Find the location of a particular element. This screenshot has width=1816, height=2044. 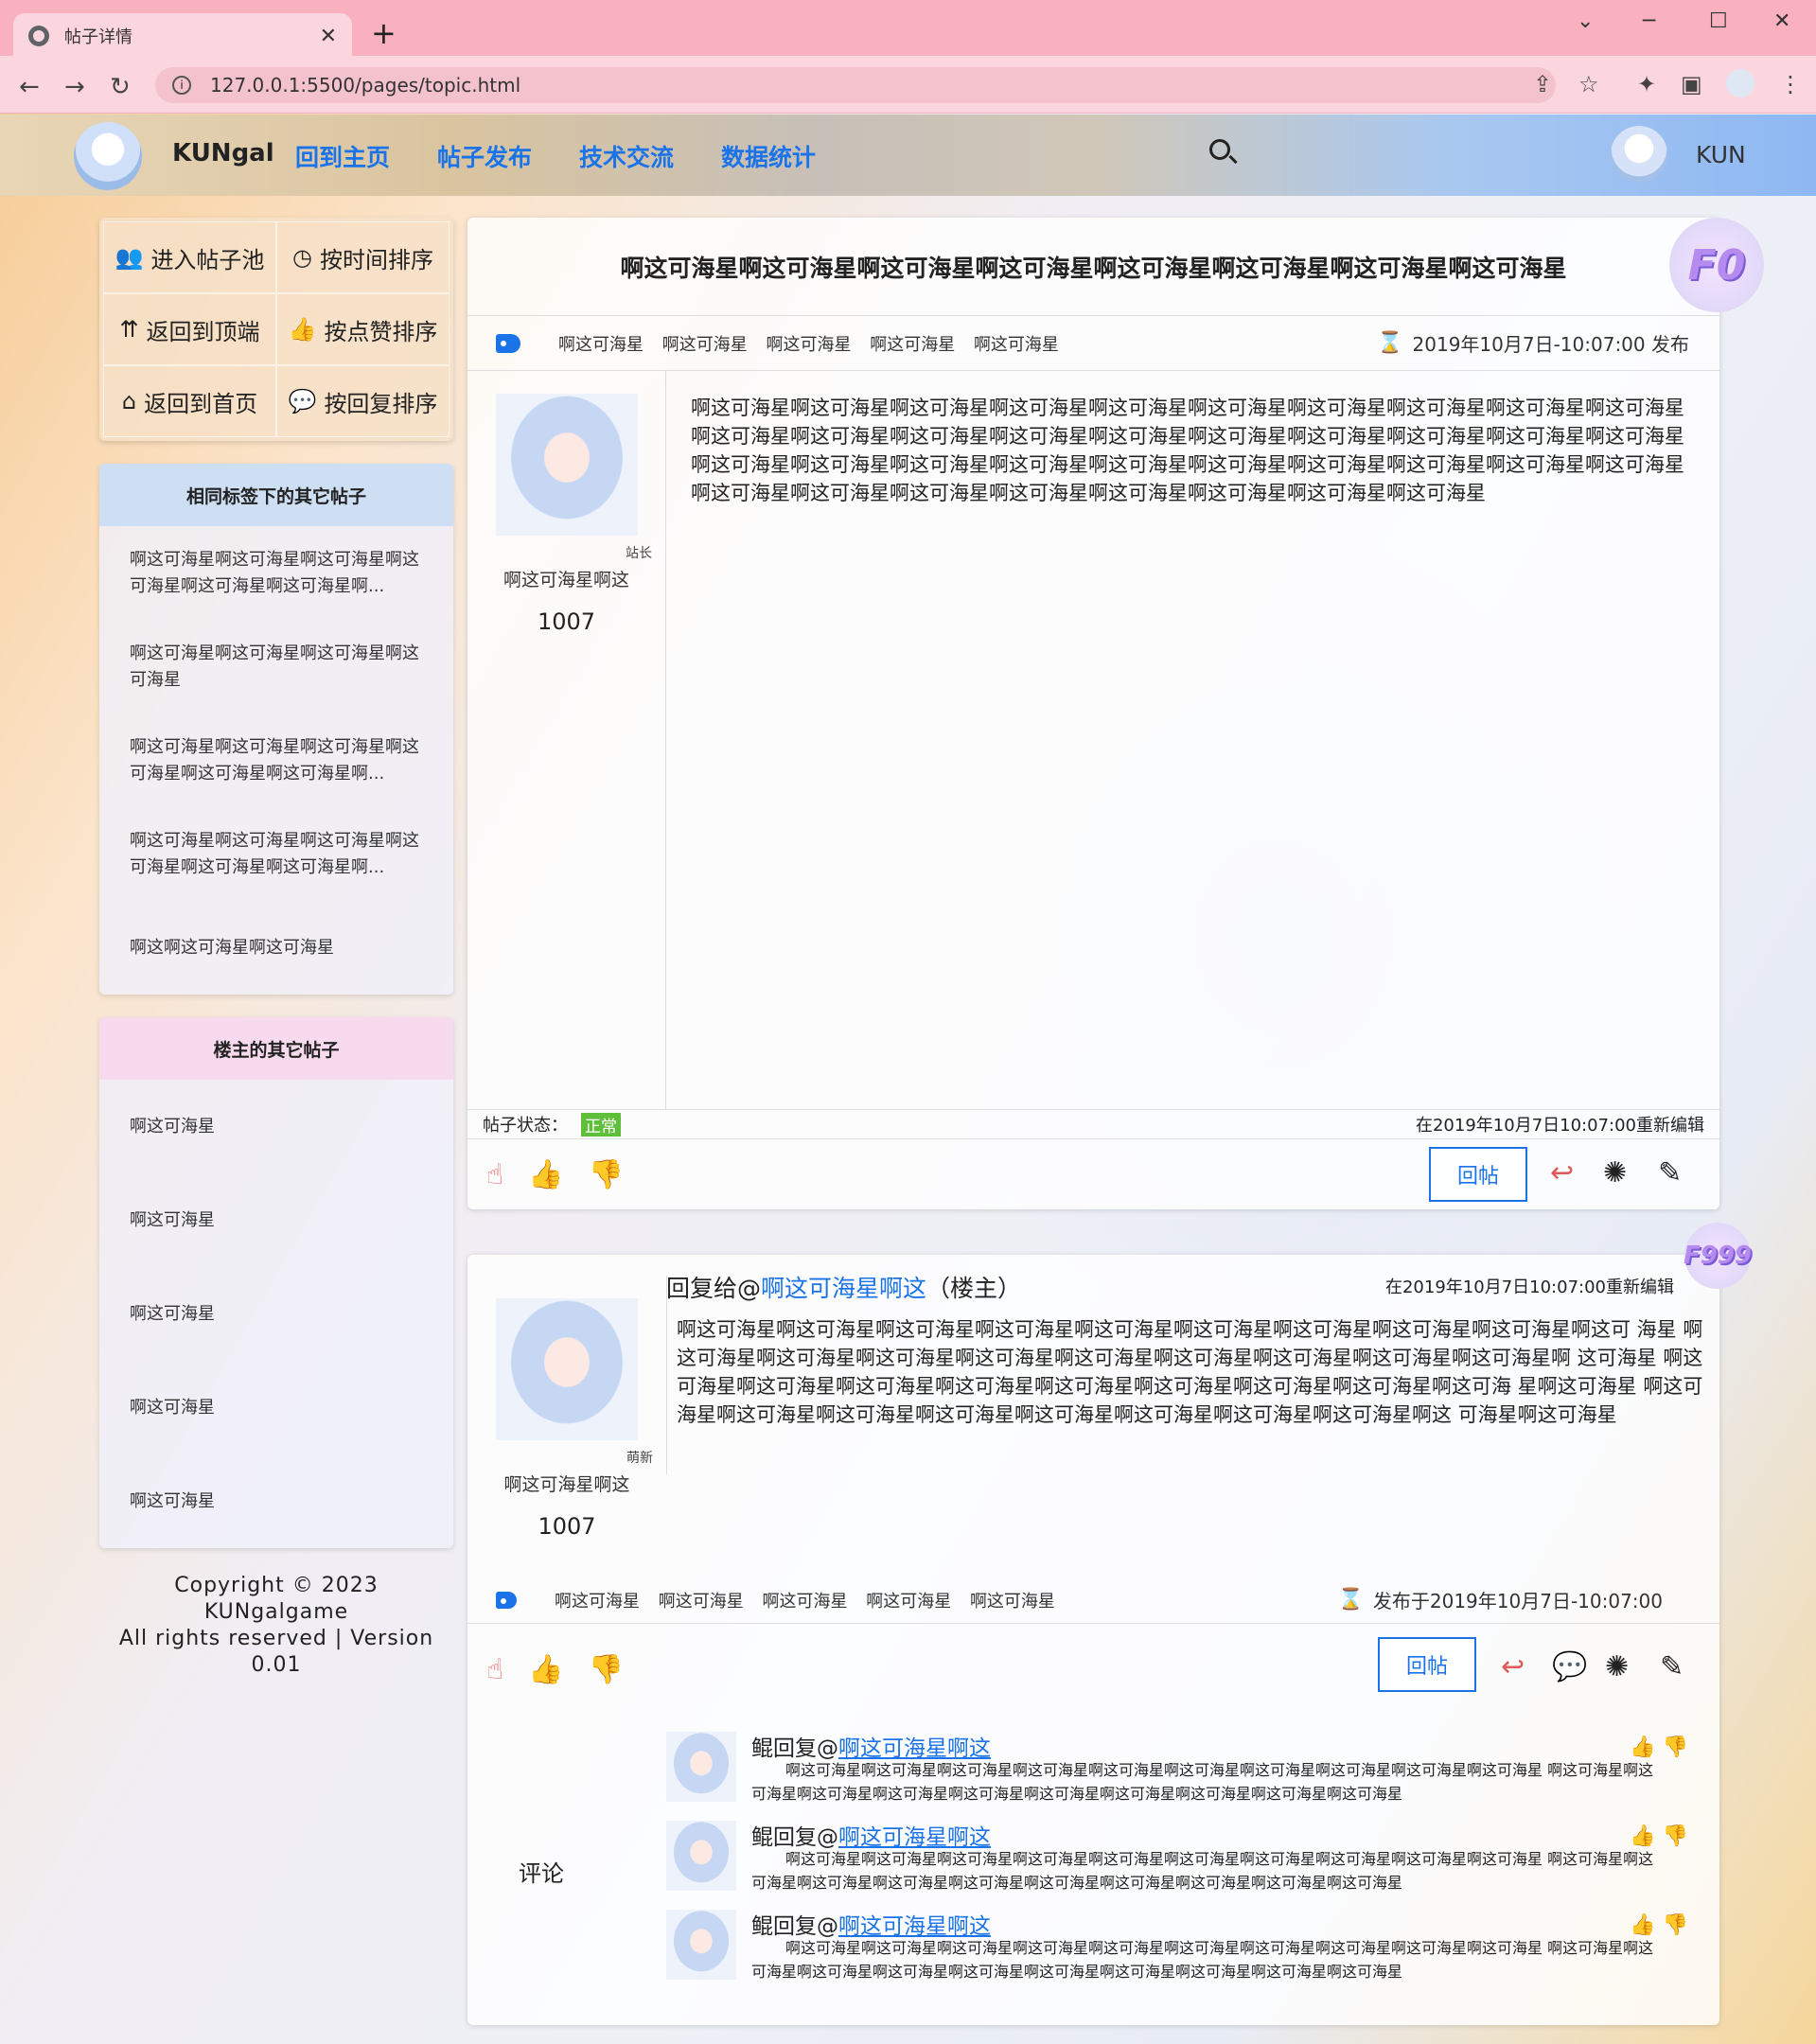

profile-avatar-icon is located at coordinates (1740, 83).